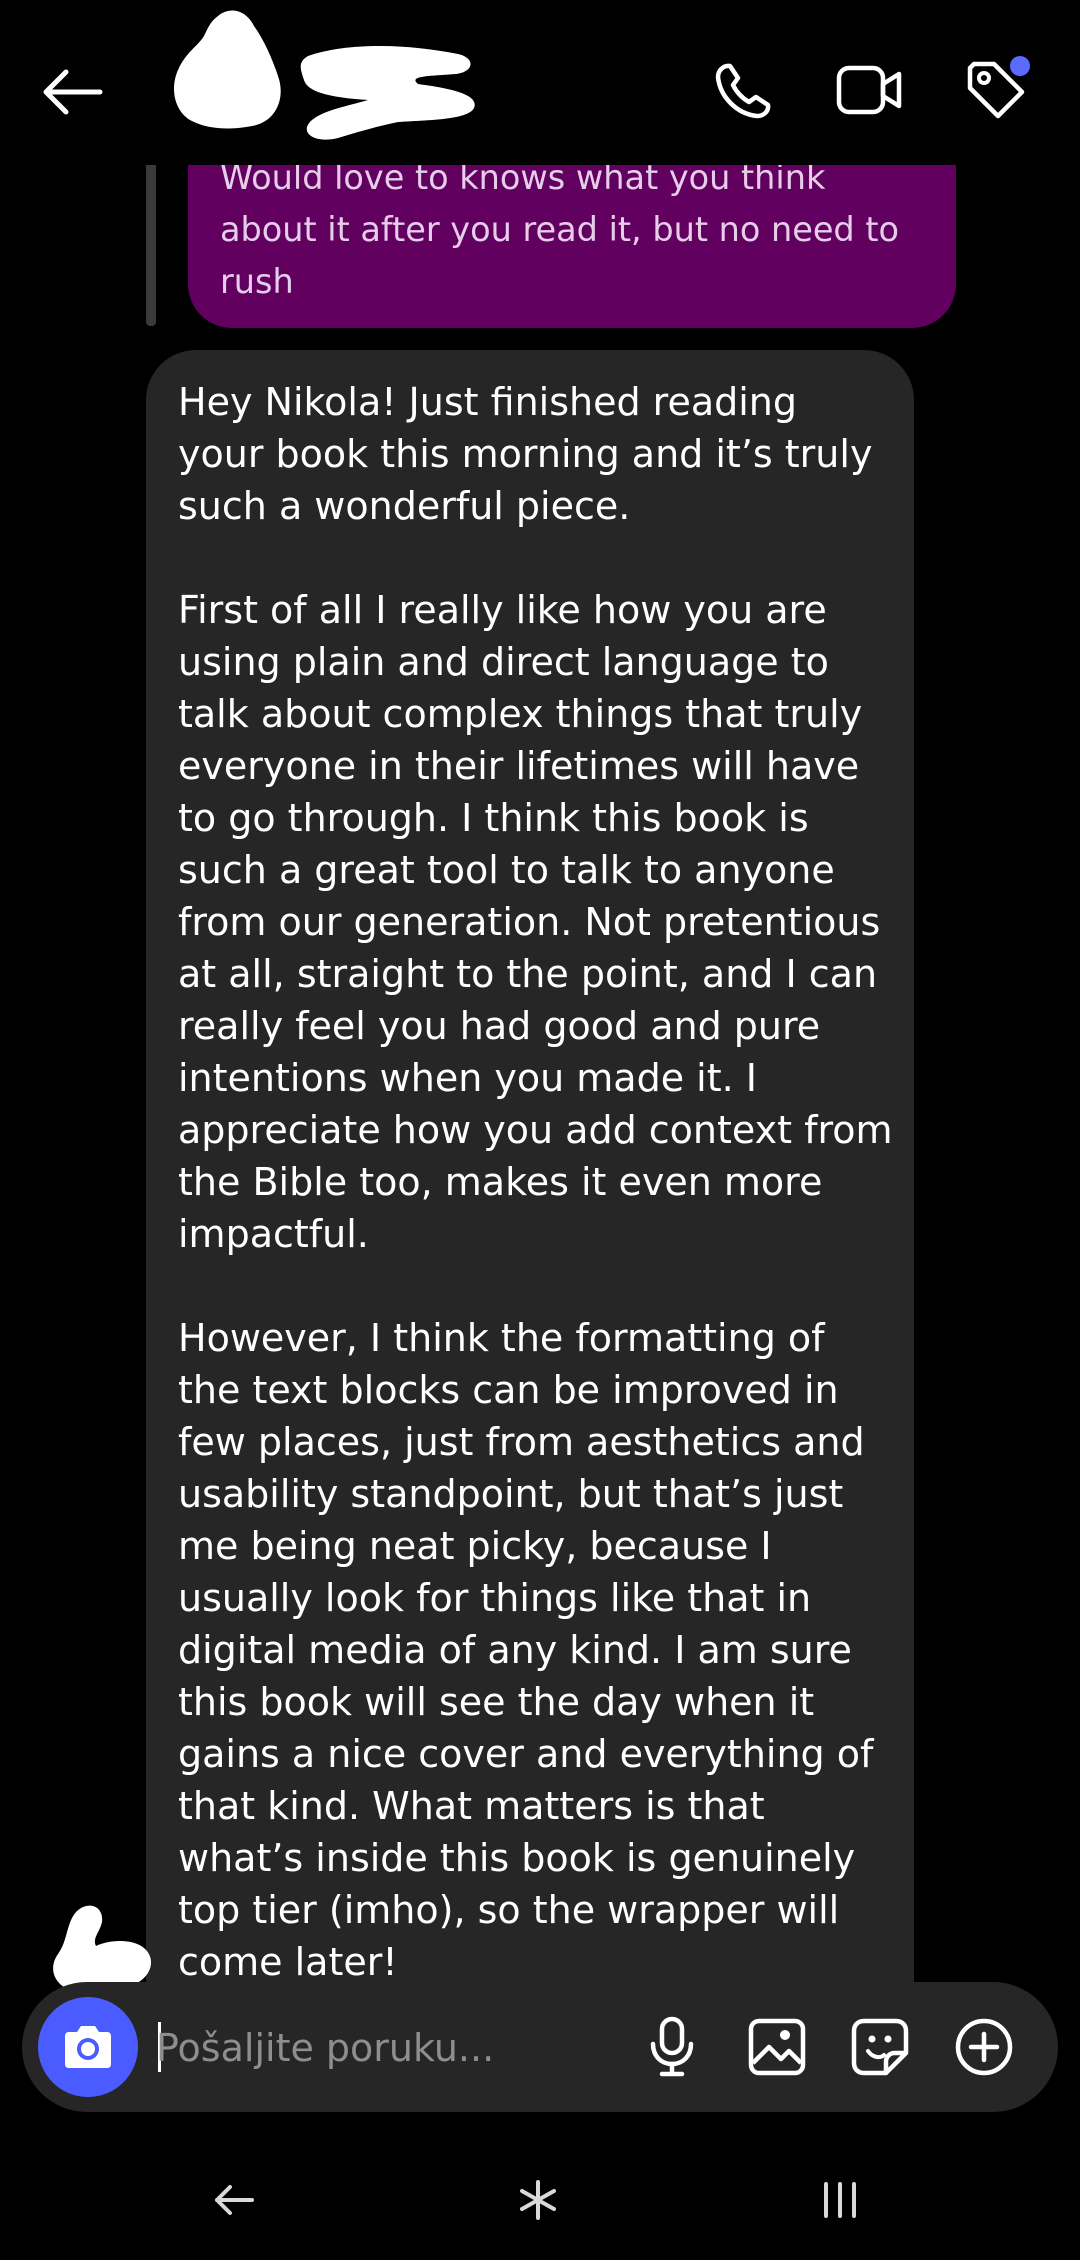 This screenshot has width=1080, height=2260. I want to click on camera-button, so click(88, 2047).